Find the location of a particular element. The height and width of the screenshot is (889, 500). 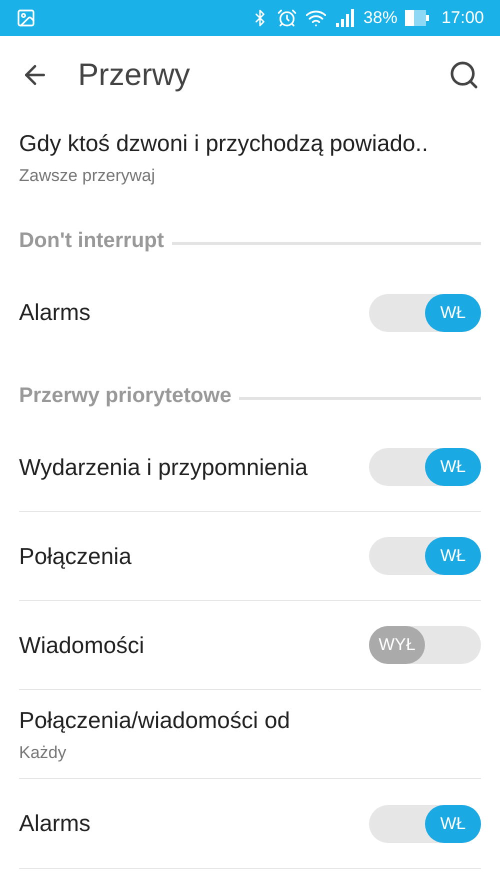

setting-subtitle: Zawsze przerywaj is located at coordinates (87, 175).